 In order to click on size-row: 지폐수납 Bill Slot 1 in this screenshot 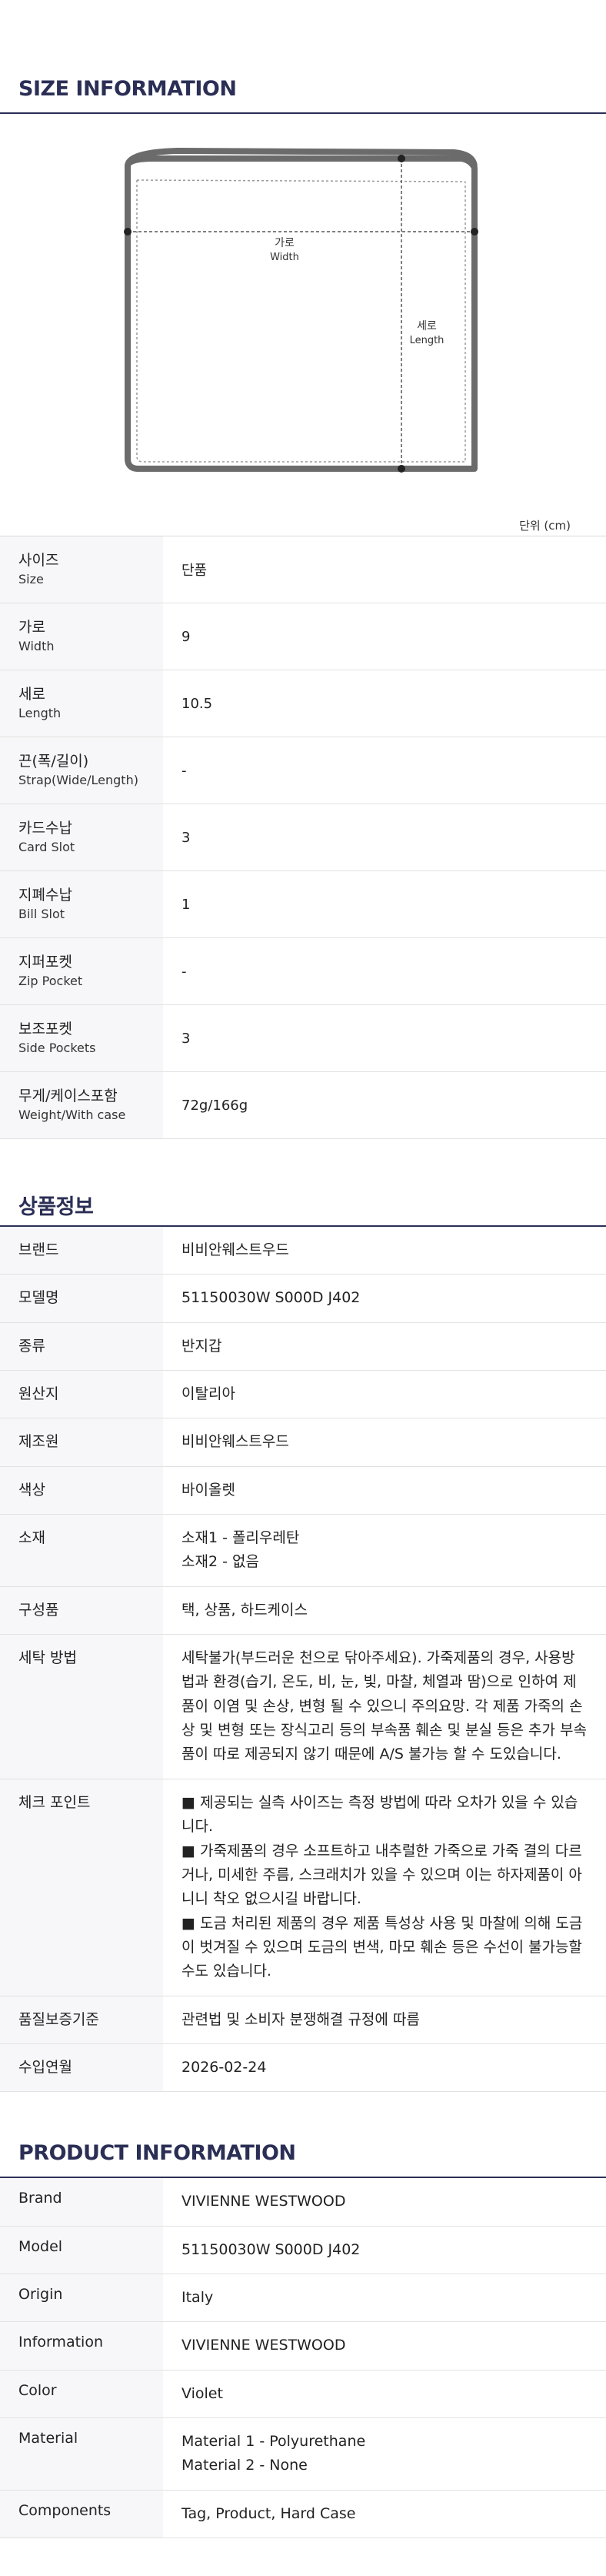, I will do `click(303, 905)`.